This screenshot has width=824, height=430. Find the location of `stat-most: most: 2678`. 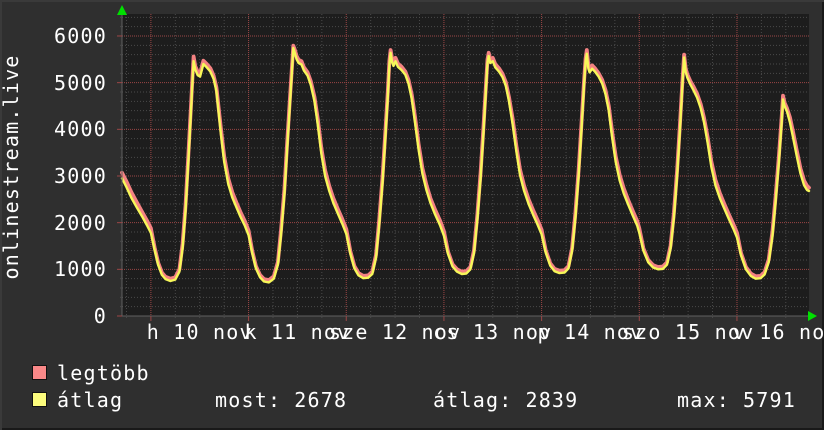

stat-most: most: 2678 is located at coordinates (281, 400).